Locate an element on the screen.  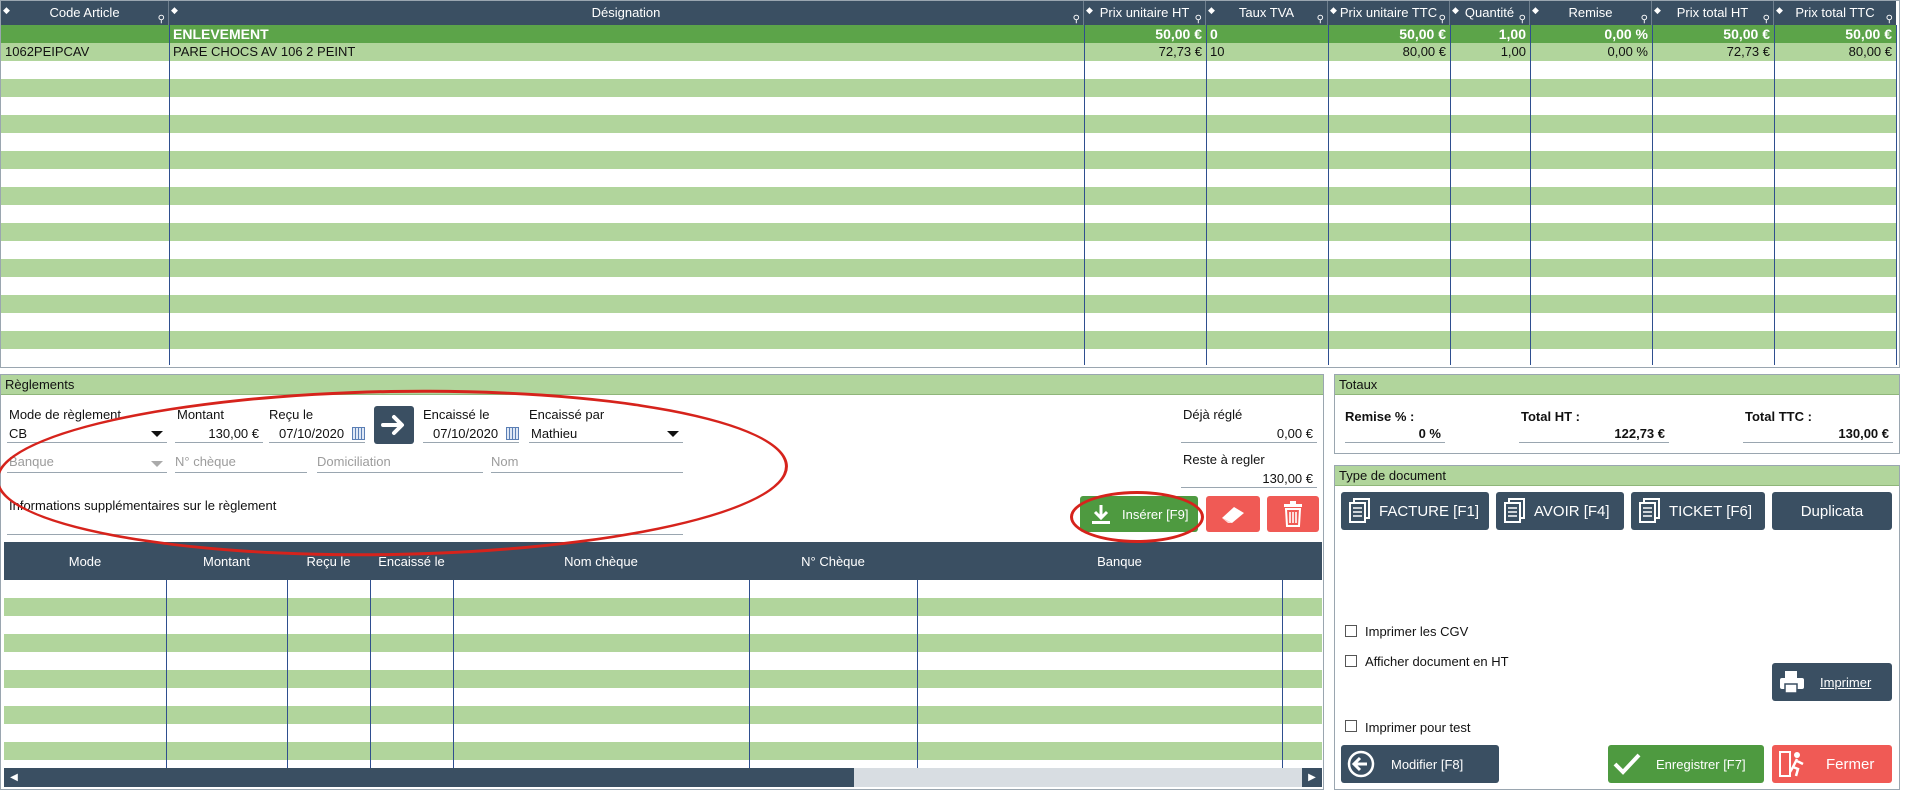
remise-label: Remise % : is located at coordinates (1380, 416).